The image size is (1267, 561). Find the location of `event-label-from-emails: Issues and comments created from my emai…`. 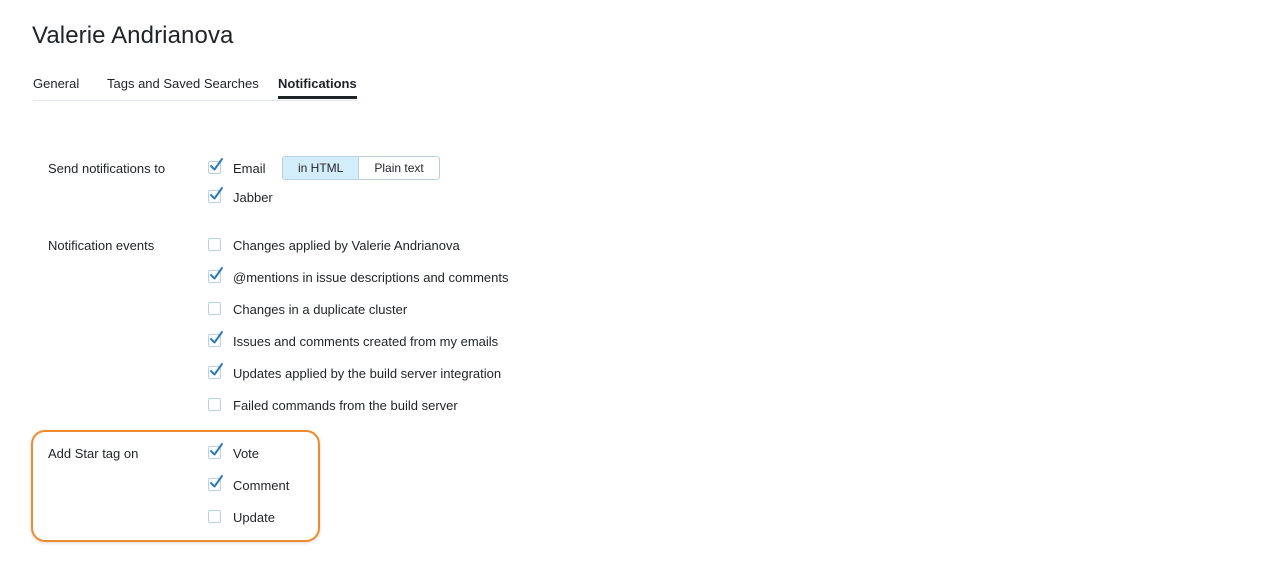

event-label-from-emails: Issues and comments created from my emai… is located at coordinates (365, 341).